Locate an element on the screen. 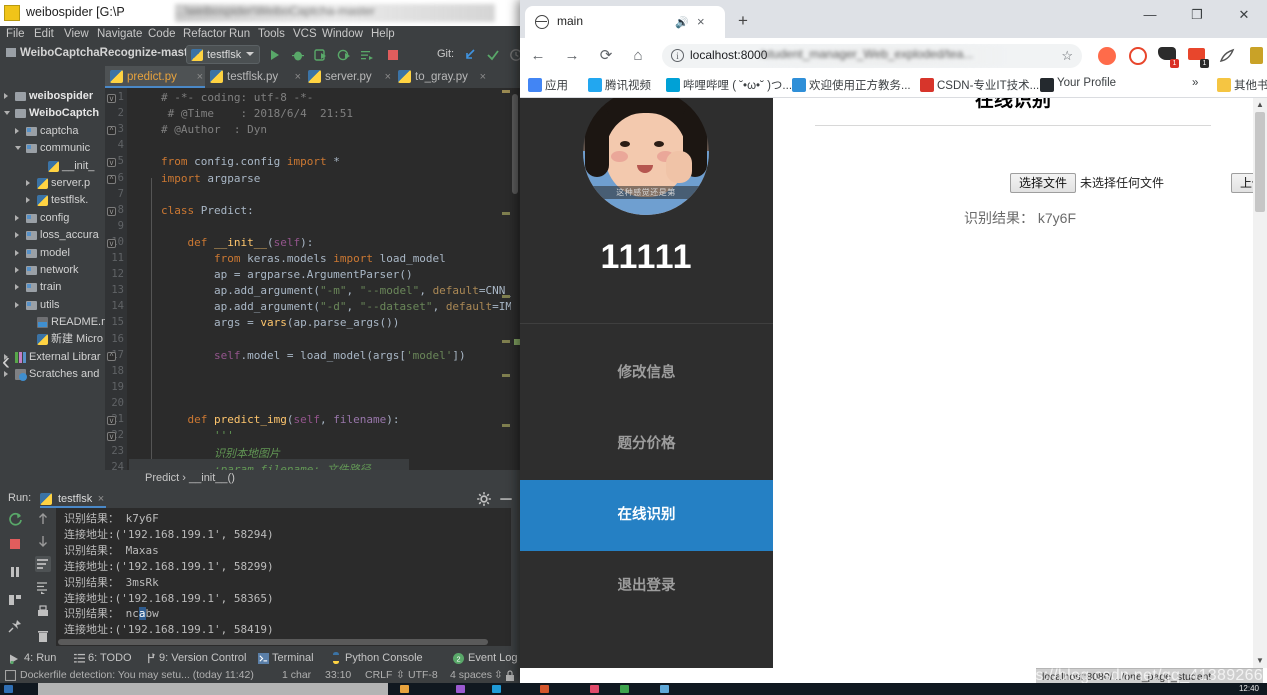  gear-icon is located at coordinates (484, 499).